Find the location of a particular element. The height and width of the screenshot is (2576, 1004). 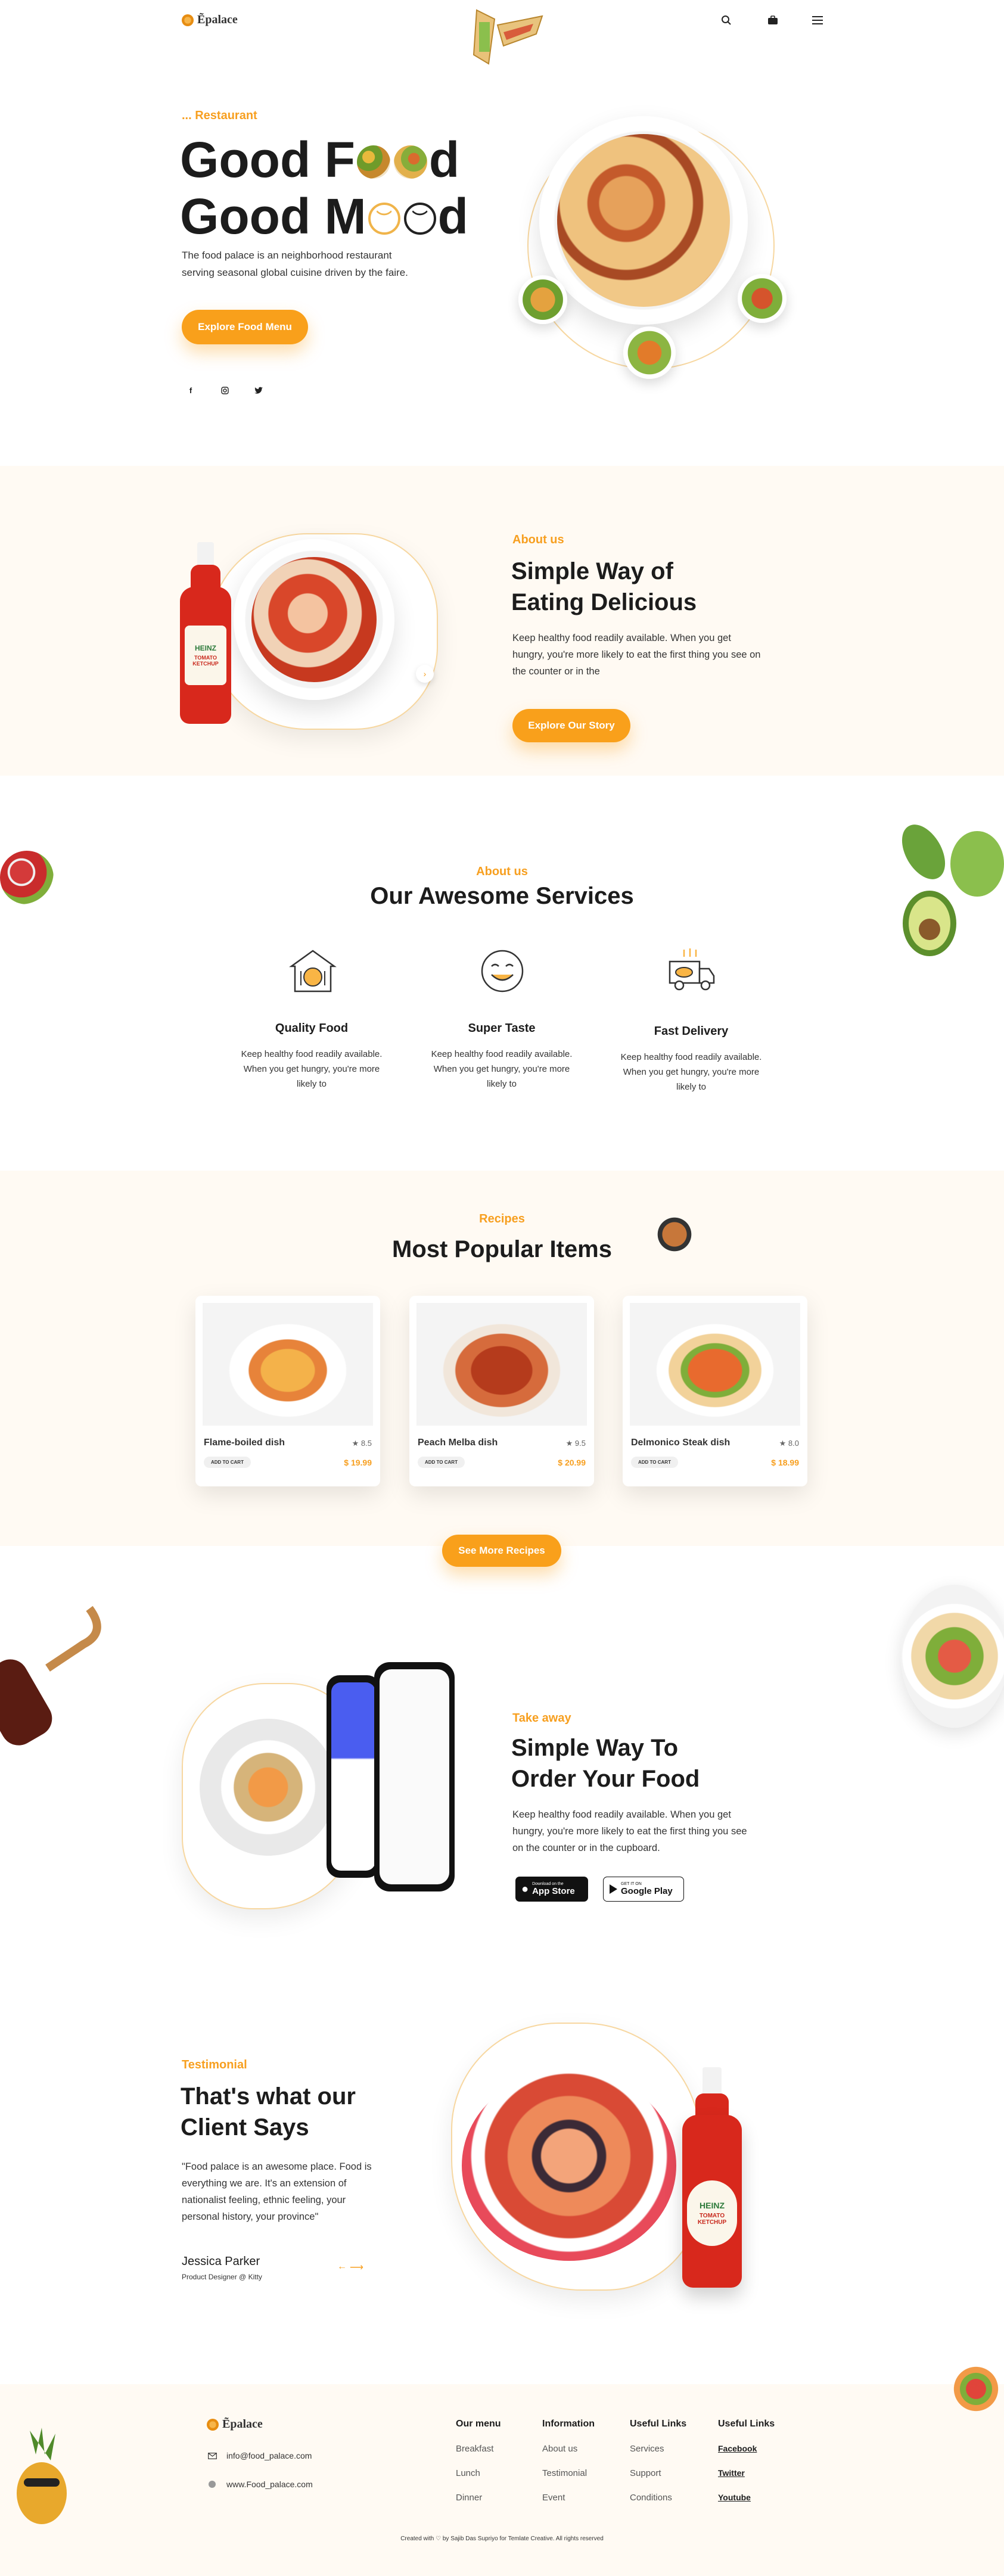

services-tag: About us is located at coordinates (502, 871).